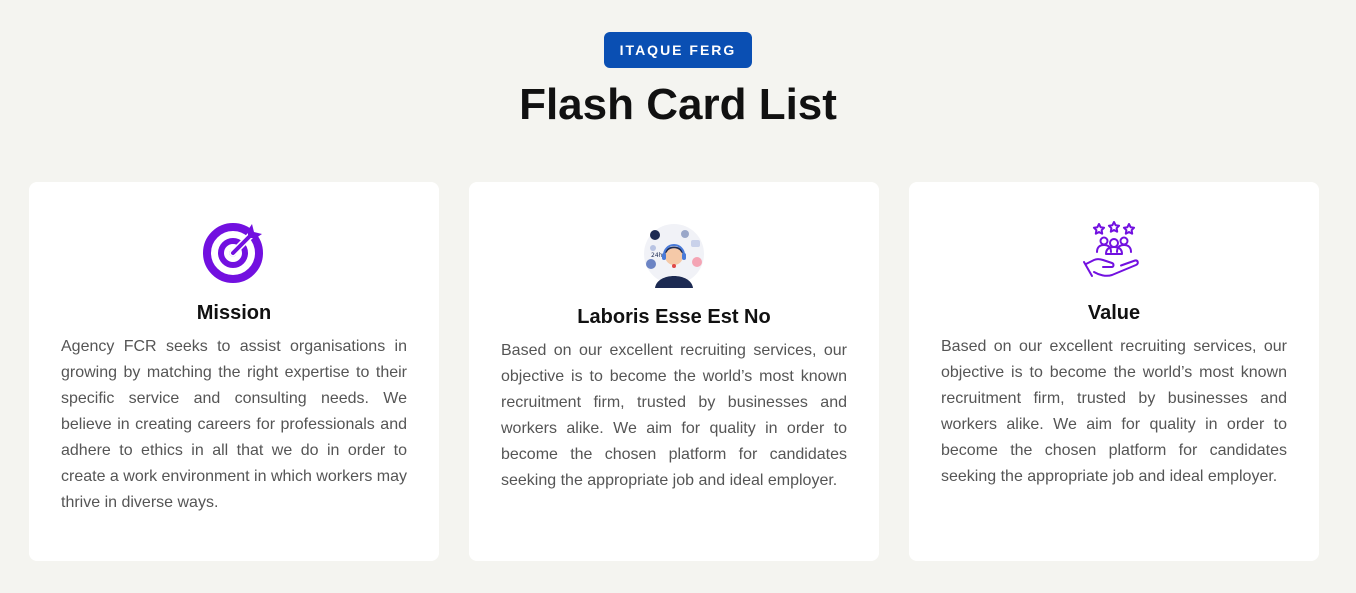 Image resolution: width=1356 pixels, height=593 pixels. What do you see at coordinates (234, 313) in the screenshot?
I see `card-title: Mission` at bounding box center [234, 313].